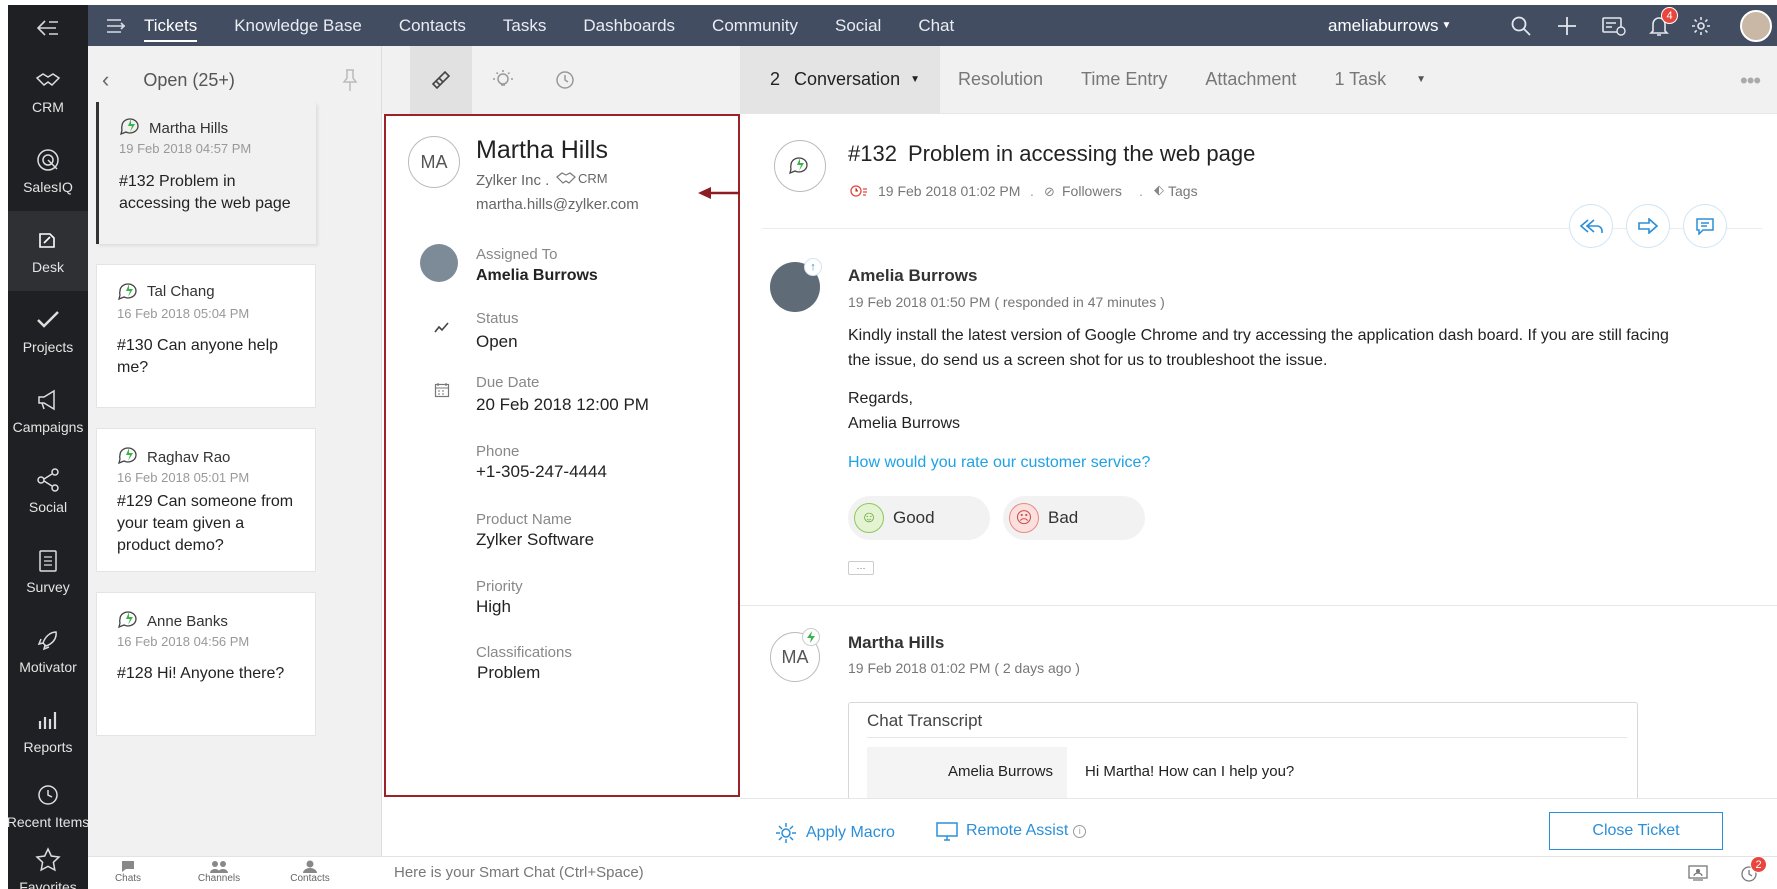 This screenshot has width=1777, height=889. I want to click on due-date-value: 20 Feb 2018 12:00 PM, so click(562, 405).